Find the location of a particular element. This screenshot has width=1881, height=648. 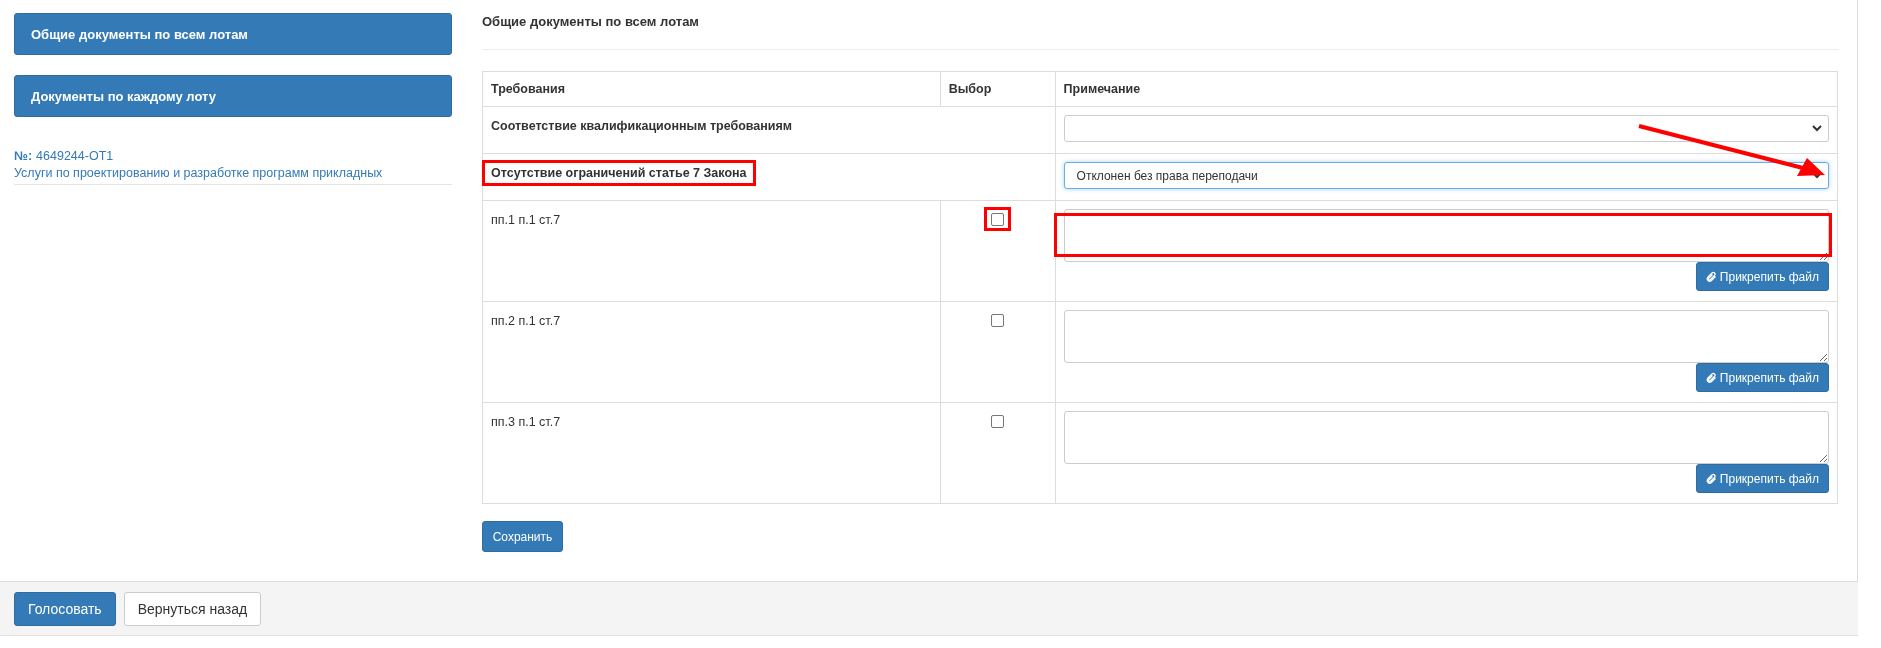

back-button: Вернуться назад is located at coordinates (192, 608).